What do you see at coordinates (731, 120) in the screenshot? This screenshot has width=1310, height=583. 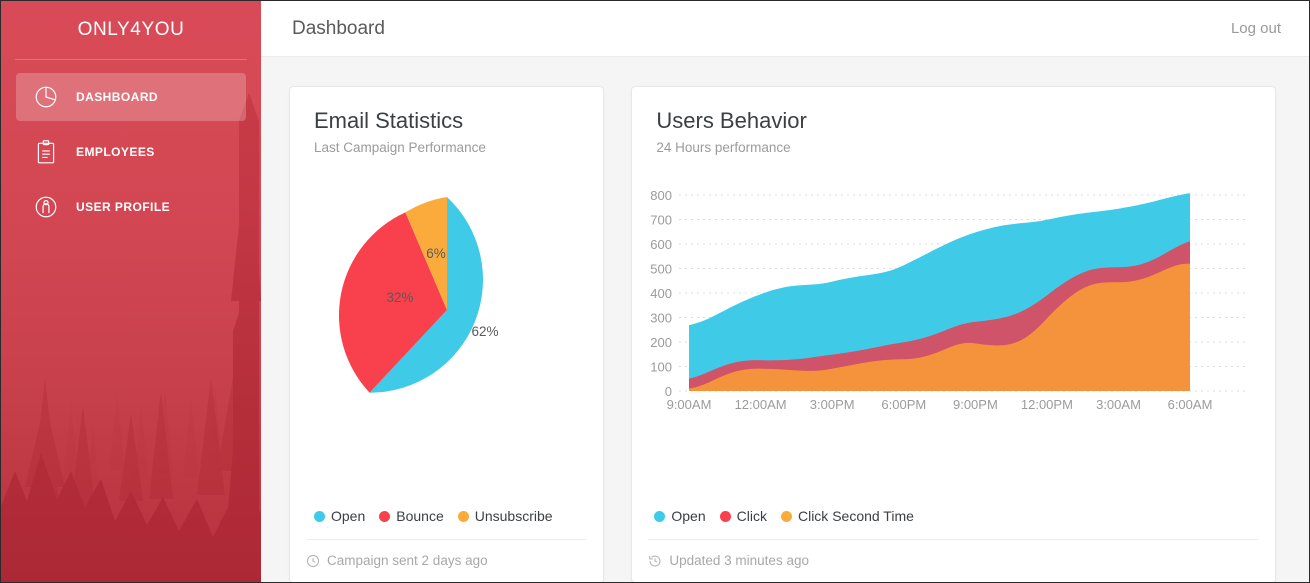 I see `users-card-title: Users Behavior` at bounding box center [731, 120].